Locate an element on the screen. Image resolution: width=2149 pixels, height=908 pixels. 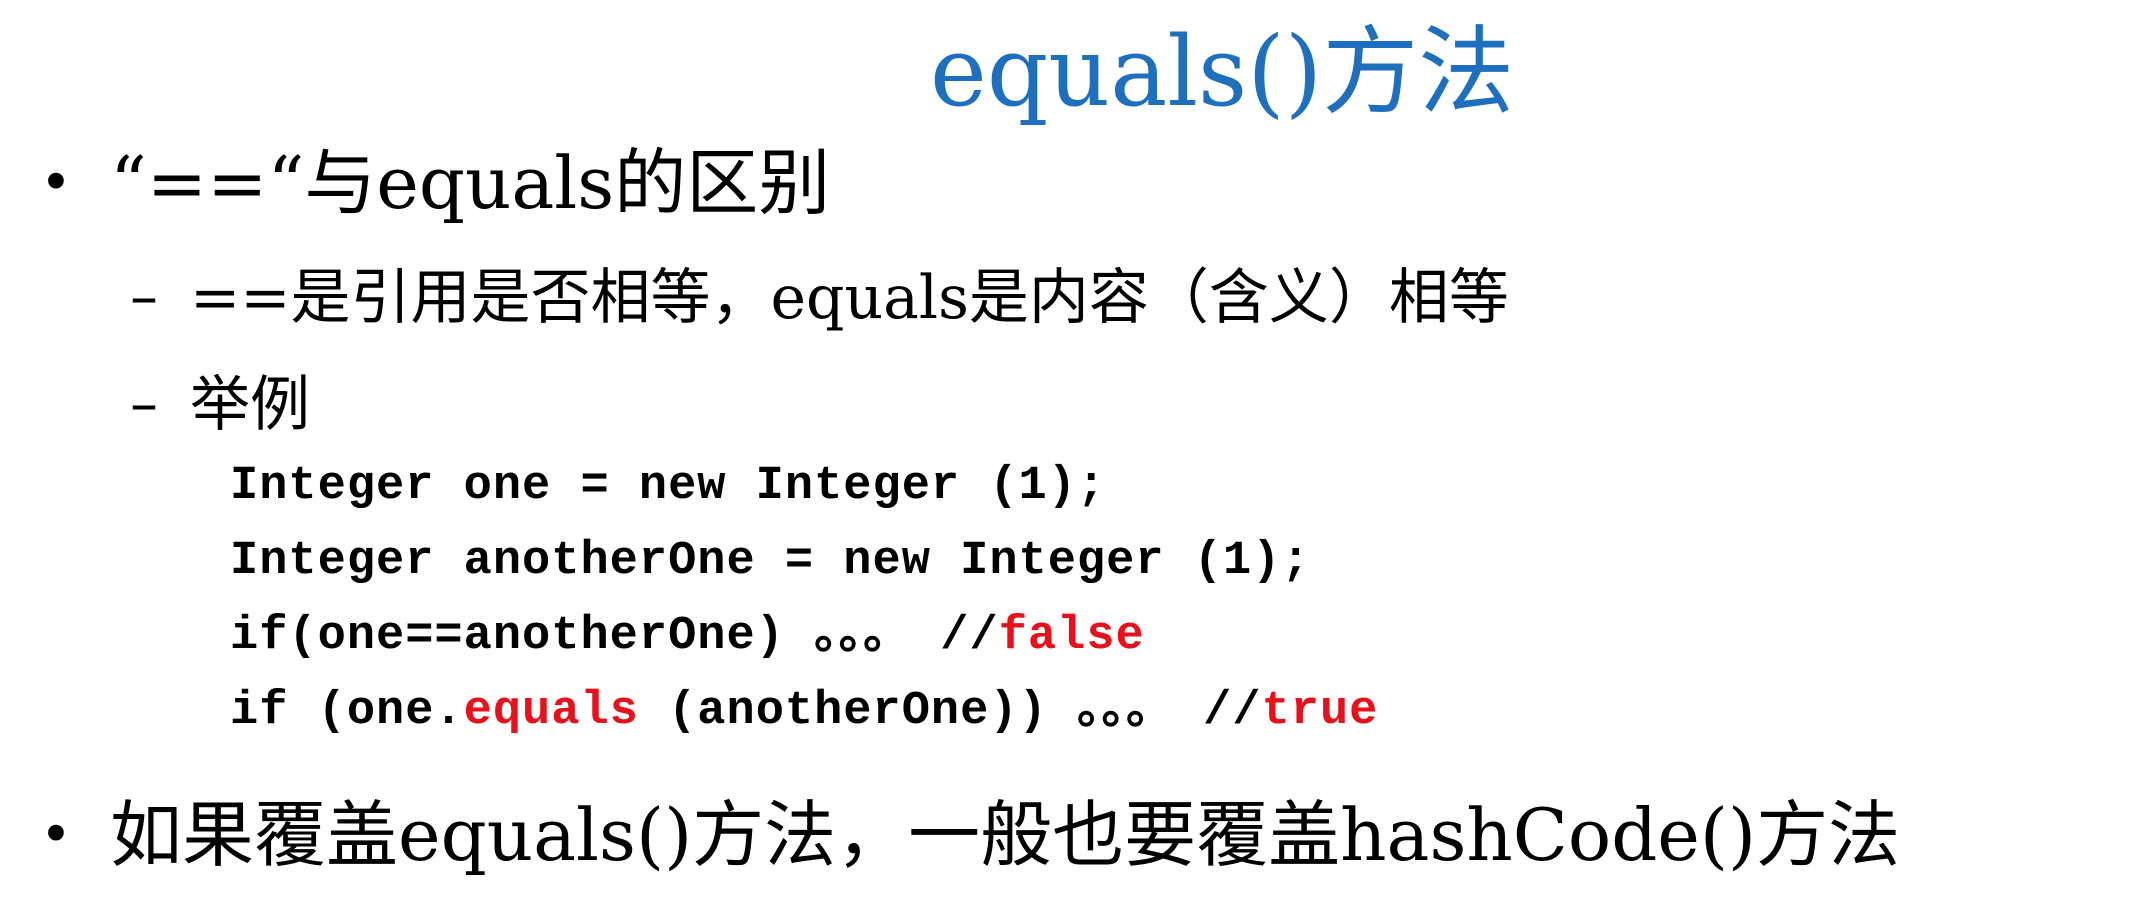
code-text: Integer anotherOne = new Integer (1); is located at coordinates (770, 561).